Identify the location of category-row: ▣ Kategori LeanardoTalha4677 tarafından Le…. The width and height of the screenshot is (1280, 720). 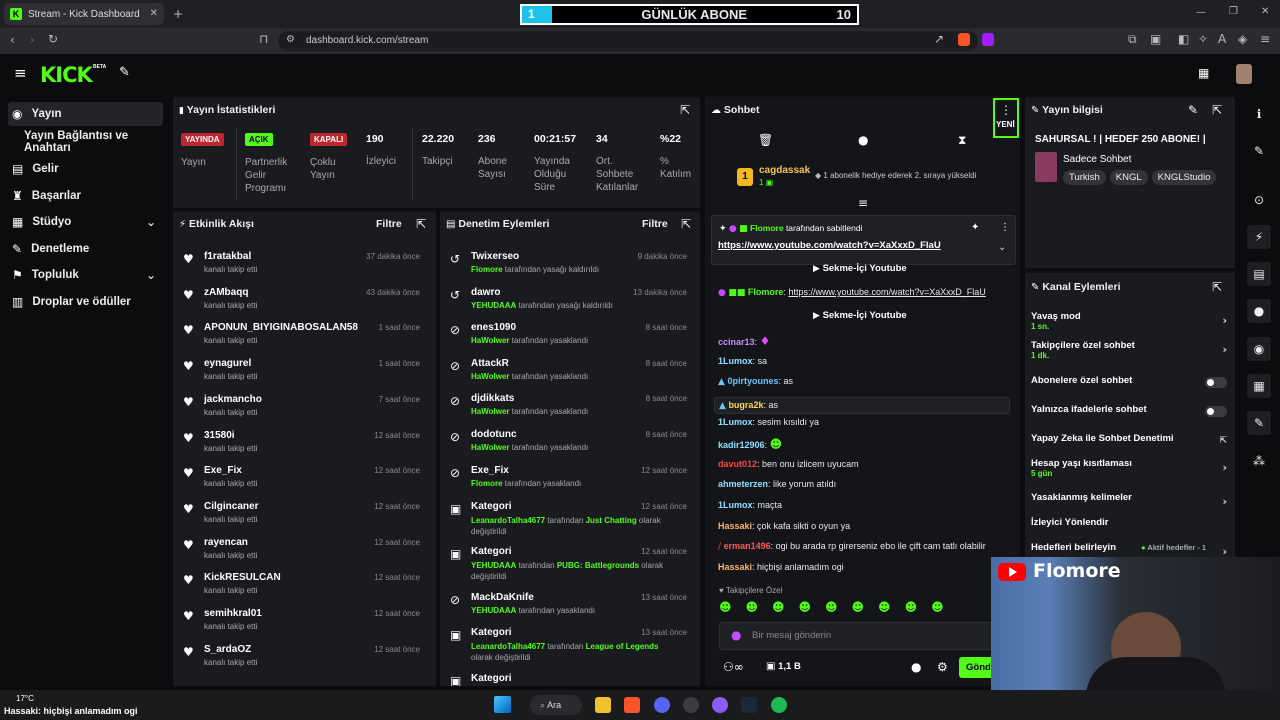
(567, 647).